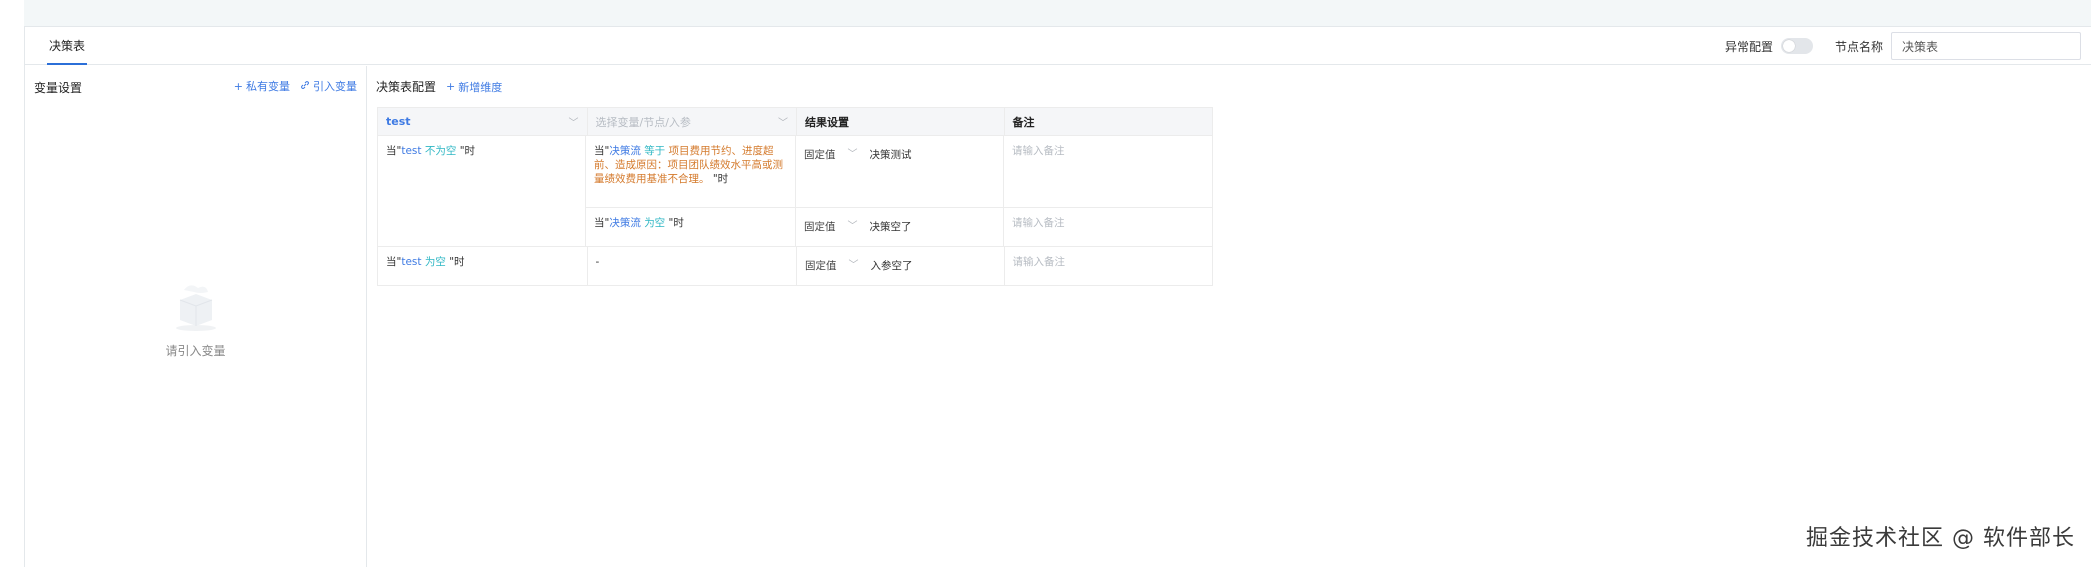  I want to click on watermark: 掘金技术社区 @ 软件部长, so click(1940, 538).